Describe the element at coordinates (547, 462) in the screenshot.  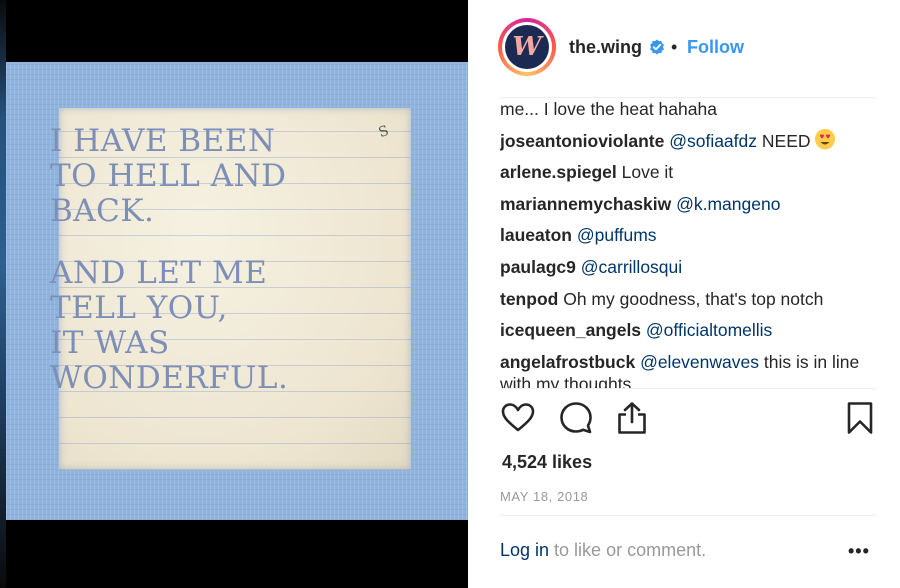
I see `likes-count: 4,524 likes` at that location.